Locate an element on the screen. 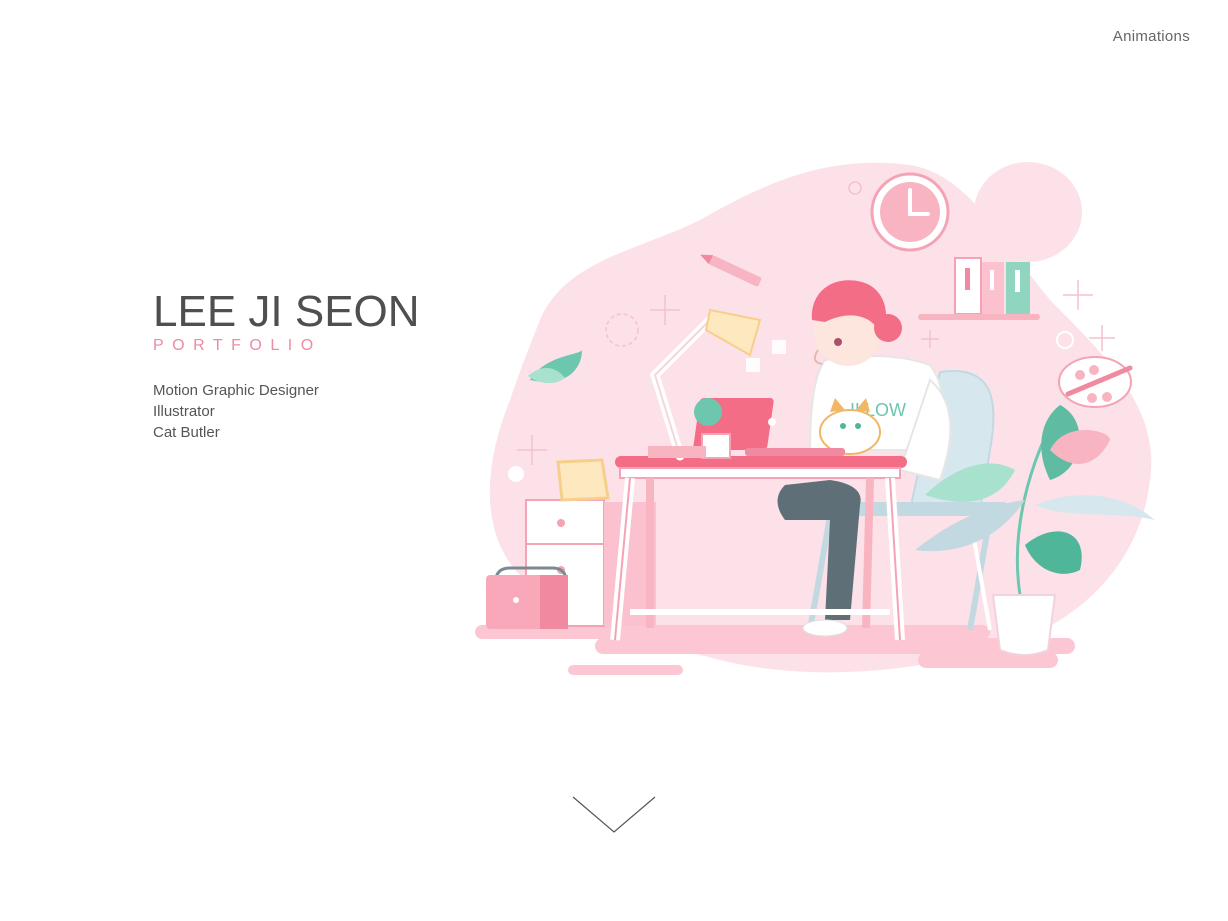 Image resolution: width=1228 pixels, height=921 pixels. nav-link-animations: Animations is located at coordinates (1151, 36).